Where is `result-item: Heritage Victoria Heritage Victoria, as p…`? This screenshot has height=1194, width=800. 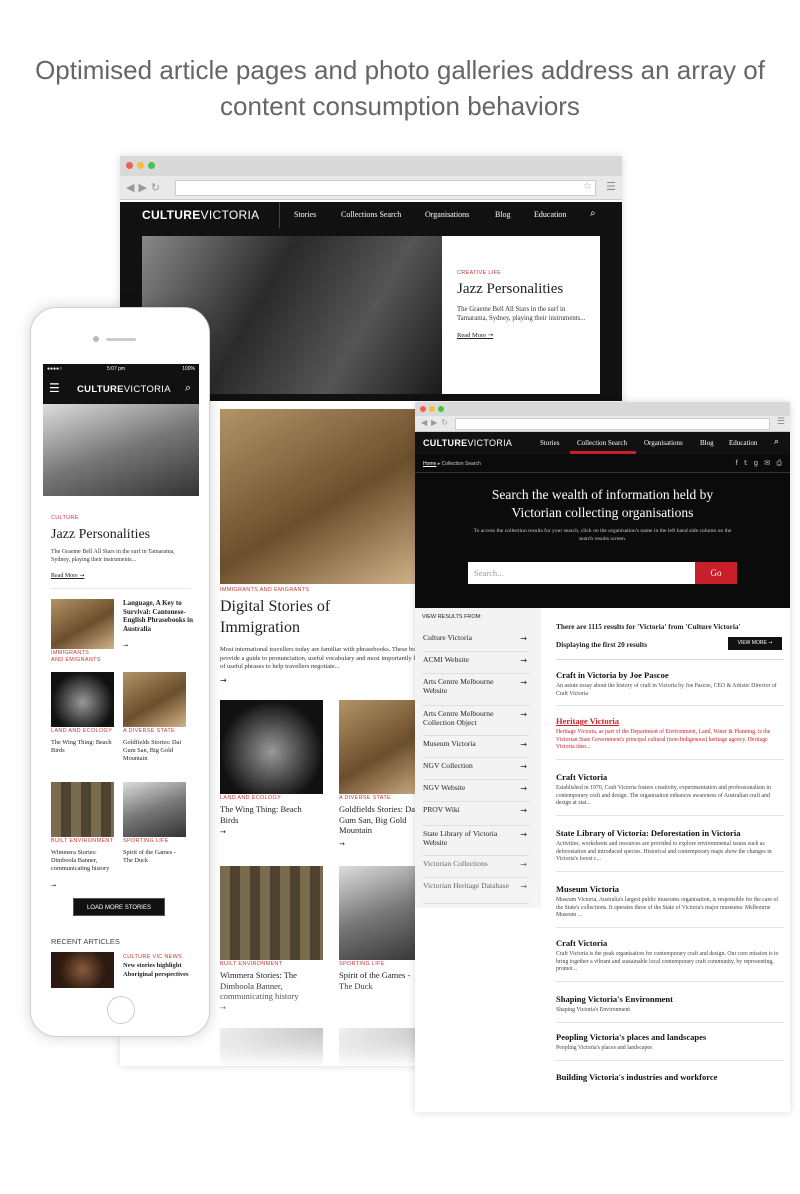
result-item: Heritage Victoria Heritage Victoria, as p… is located at coordinates (670, 738).